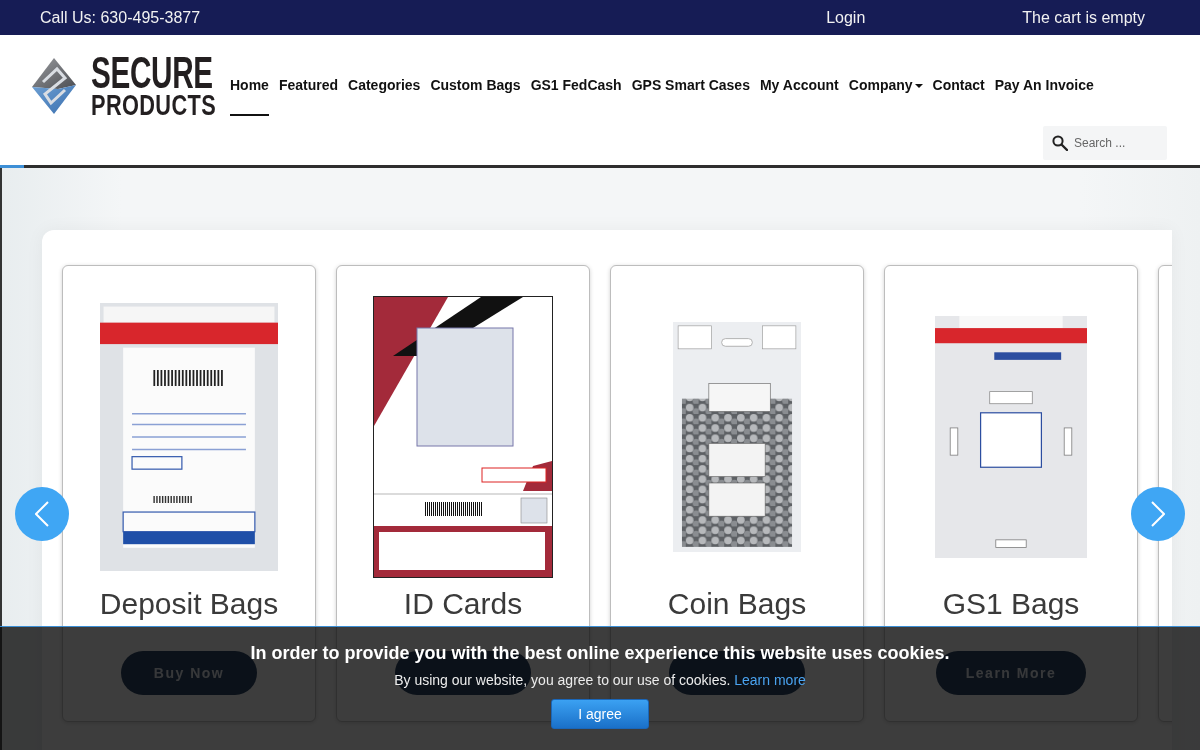 Image resolution: width=1200 pixels, height=750 pixels. I want to click on nav-link: Pay An Invoice, so click(1044, 85).